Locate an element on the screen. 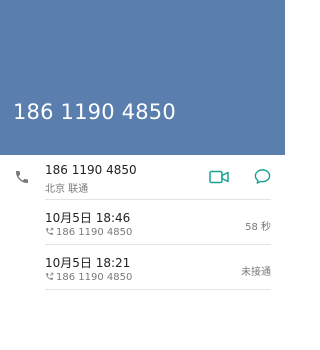 The height and width of the screenshot is (350, 320). header-phone-number: 186 1190 4850 is located at coordinates (94, 112).